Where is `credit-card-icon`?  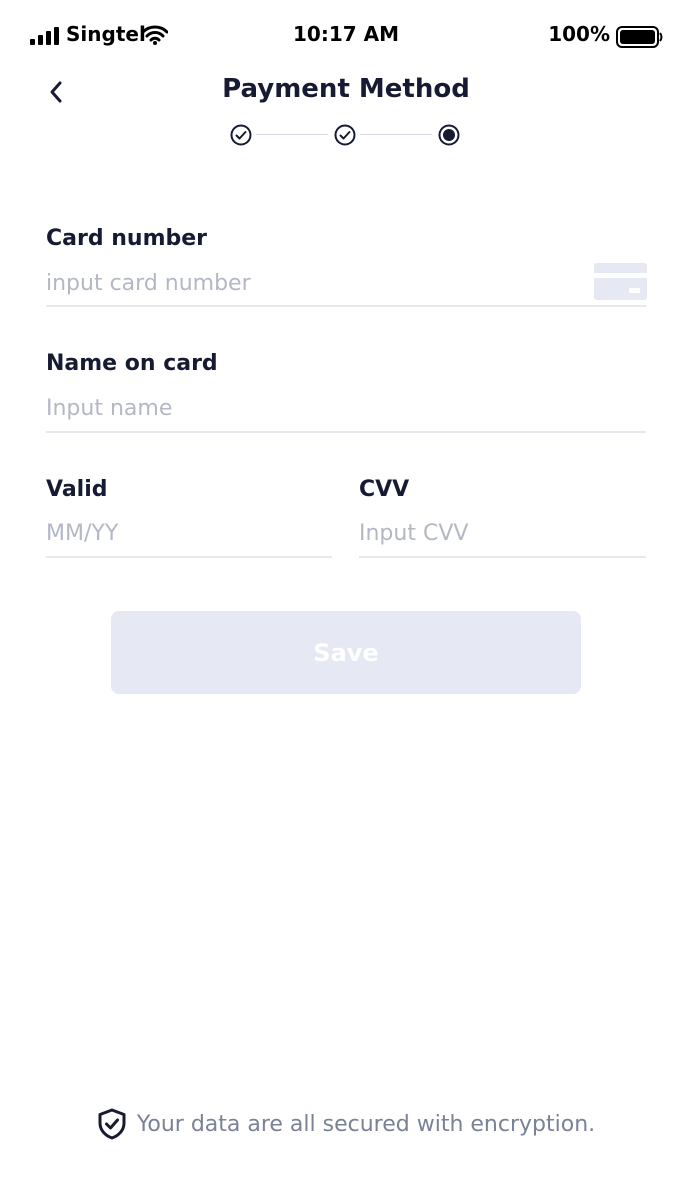 credit-card-icon is located at coordinates (620, 281).